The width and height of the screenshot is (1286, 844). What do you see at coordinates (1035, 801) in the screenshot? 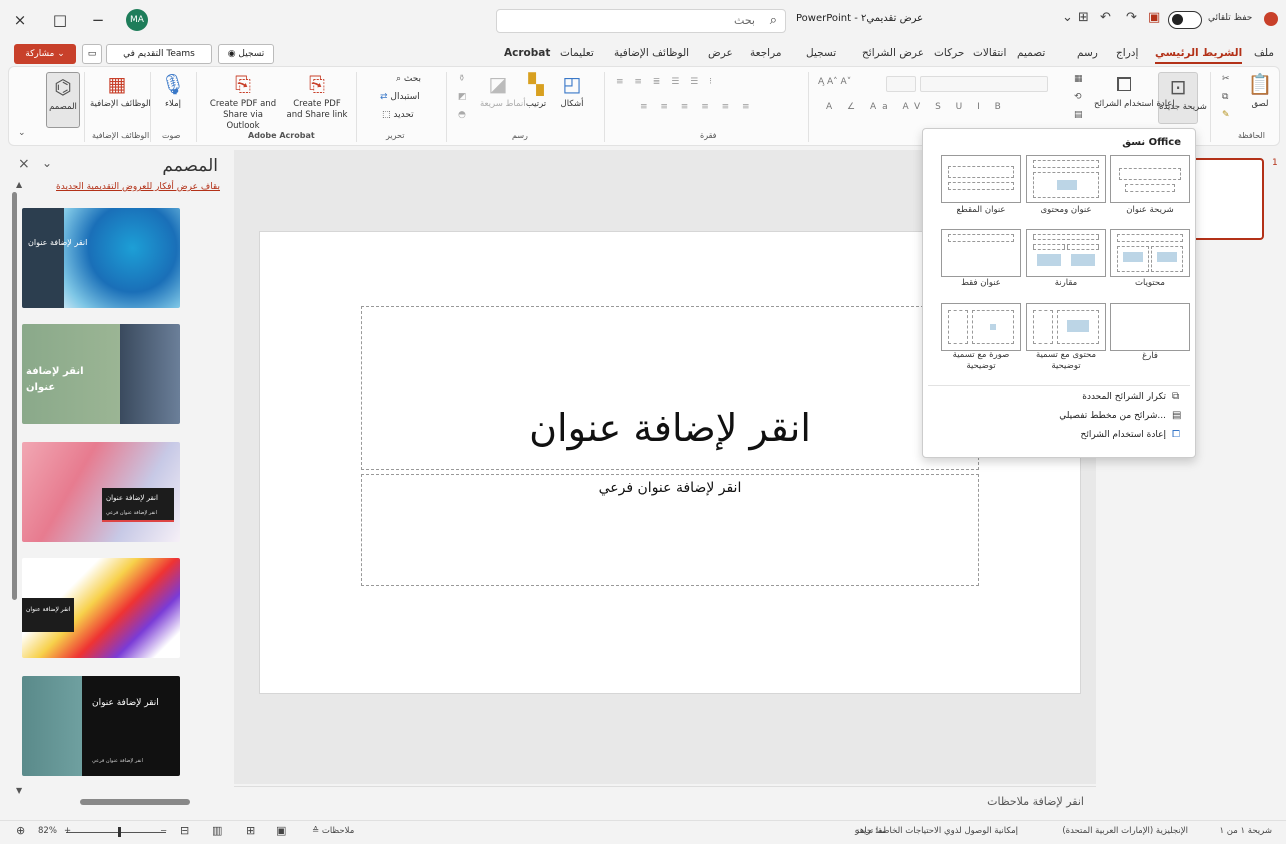
I see `notes-placeholder: انقر لإضافة ملاحظات` at bounding box center [1035, 801].